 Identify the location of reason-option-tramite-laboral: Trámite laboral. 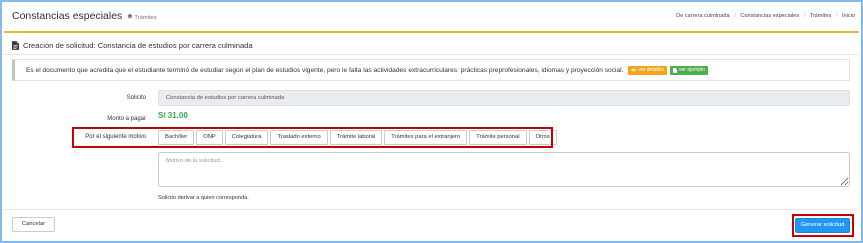
(356, 137).